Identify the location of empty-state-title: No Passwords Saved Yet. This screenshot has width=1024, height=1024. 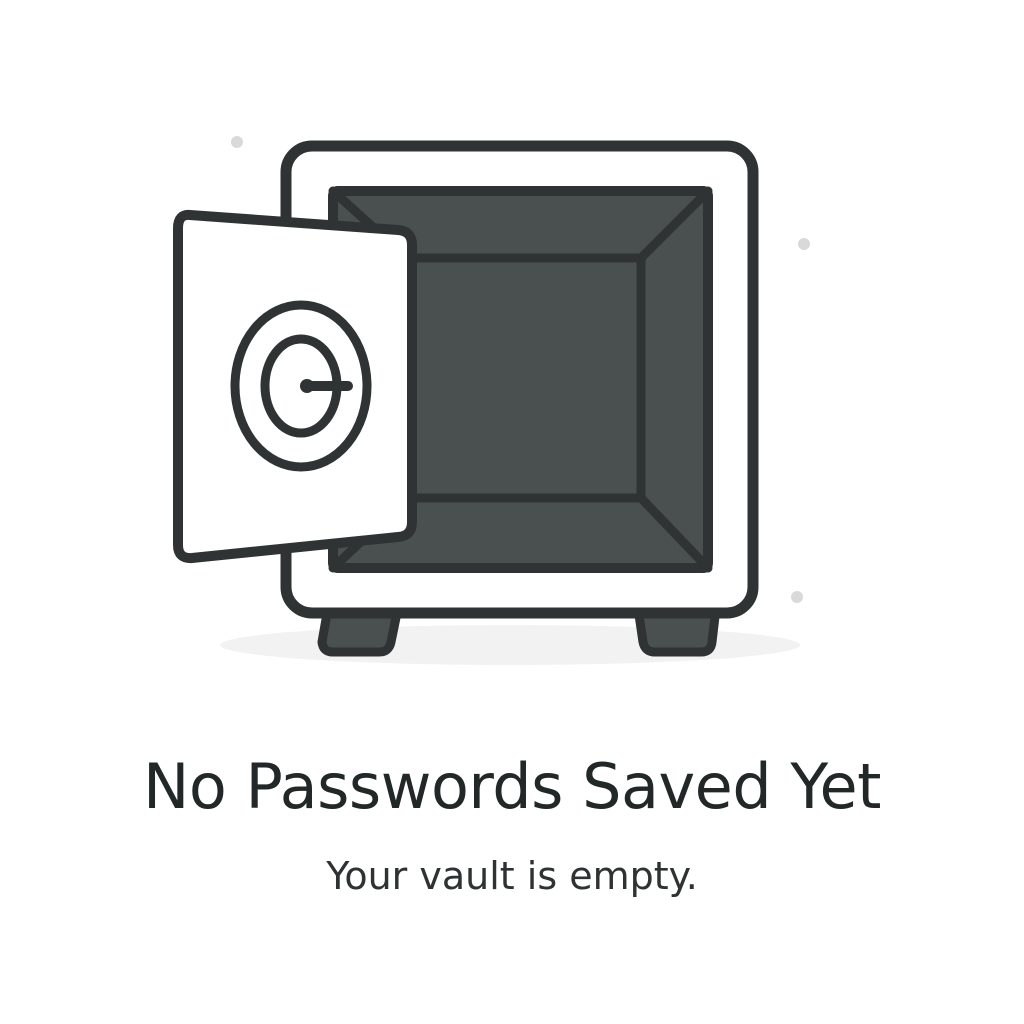
(512, 786).